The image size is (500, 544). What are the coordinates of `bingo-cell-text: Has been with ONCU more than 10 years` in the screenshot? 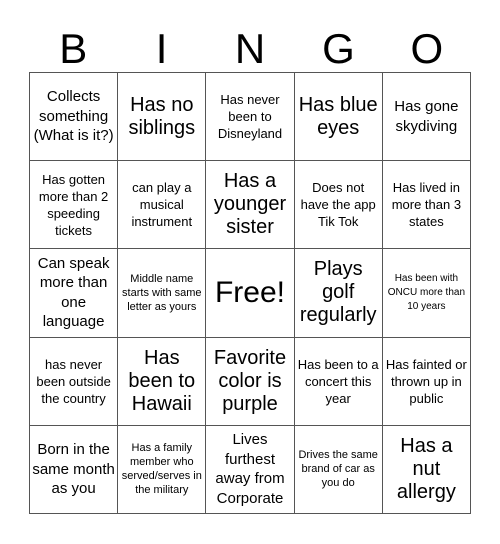 It's located at (426, 292).